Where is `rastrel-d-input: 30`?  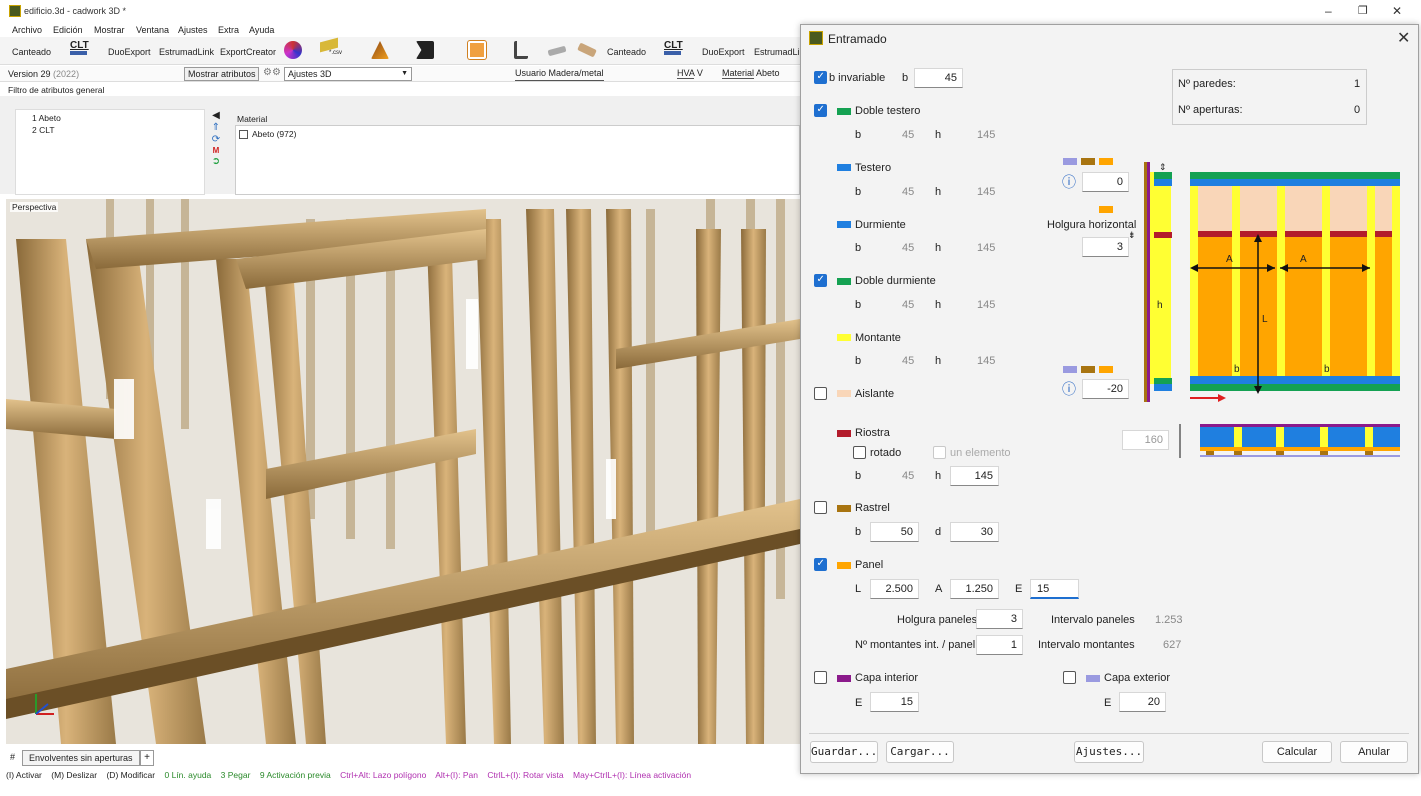 rastrel-d-input: 30 is located at coordinates (974, 532).